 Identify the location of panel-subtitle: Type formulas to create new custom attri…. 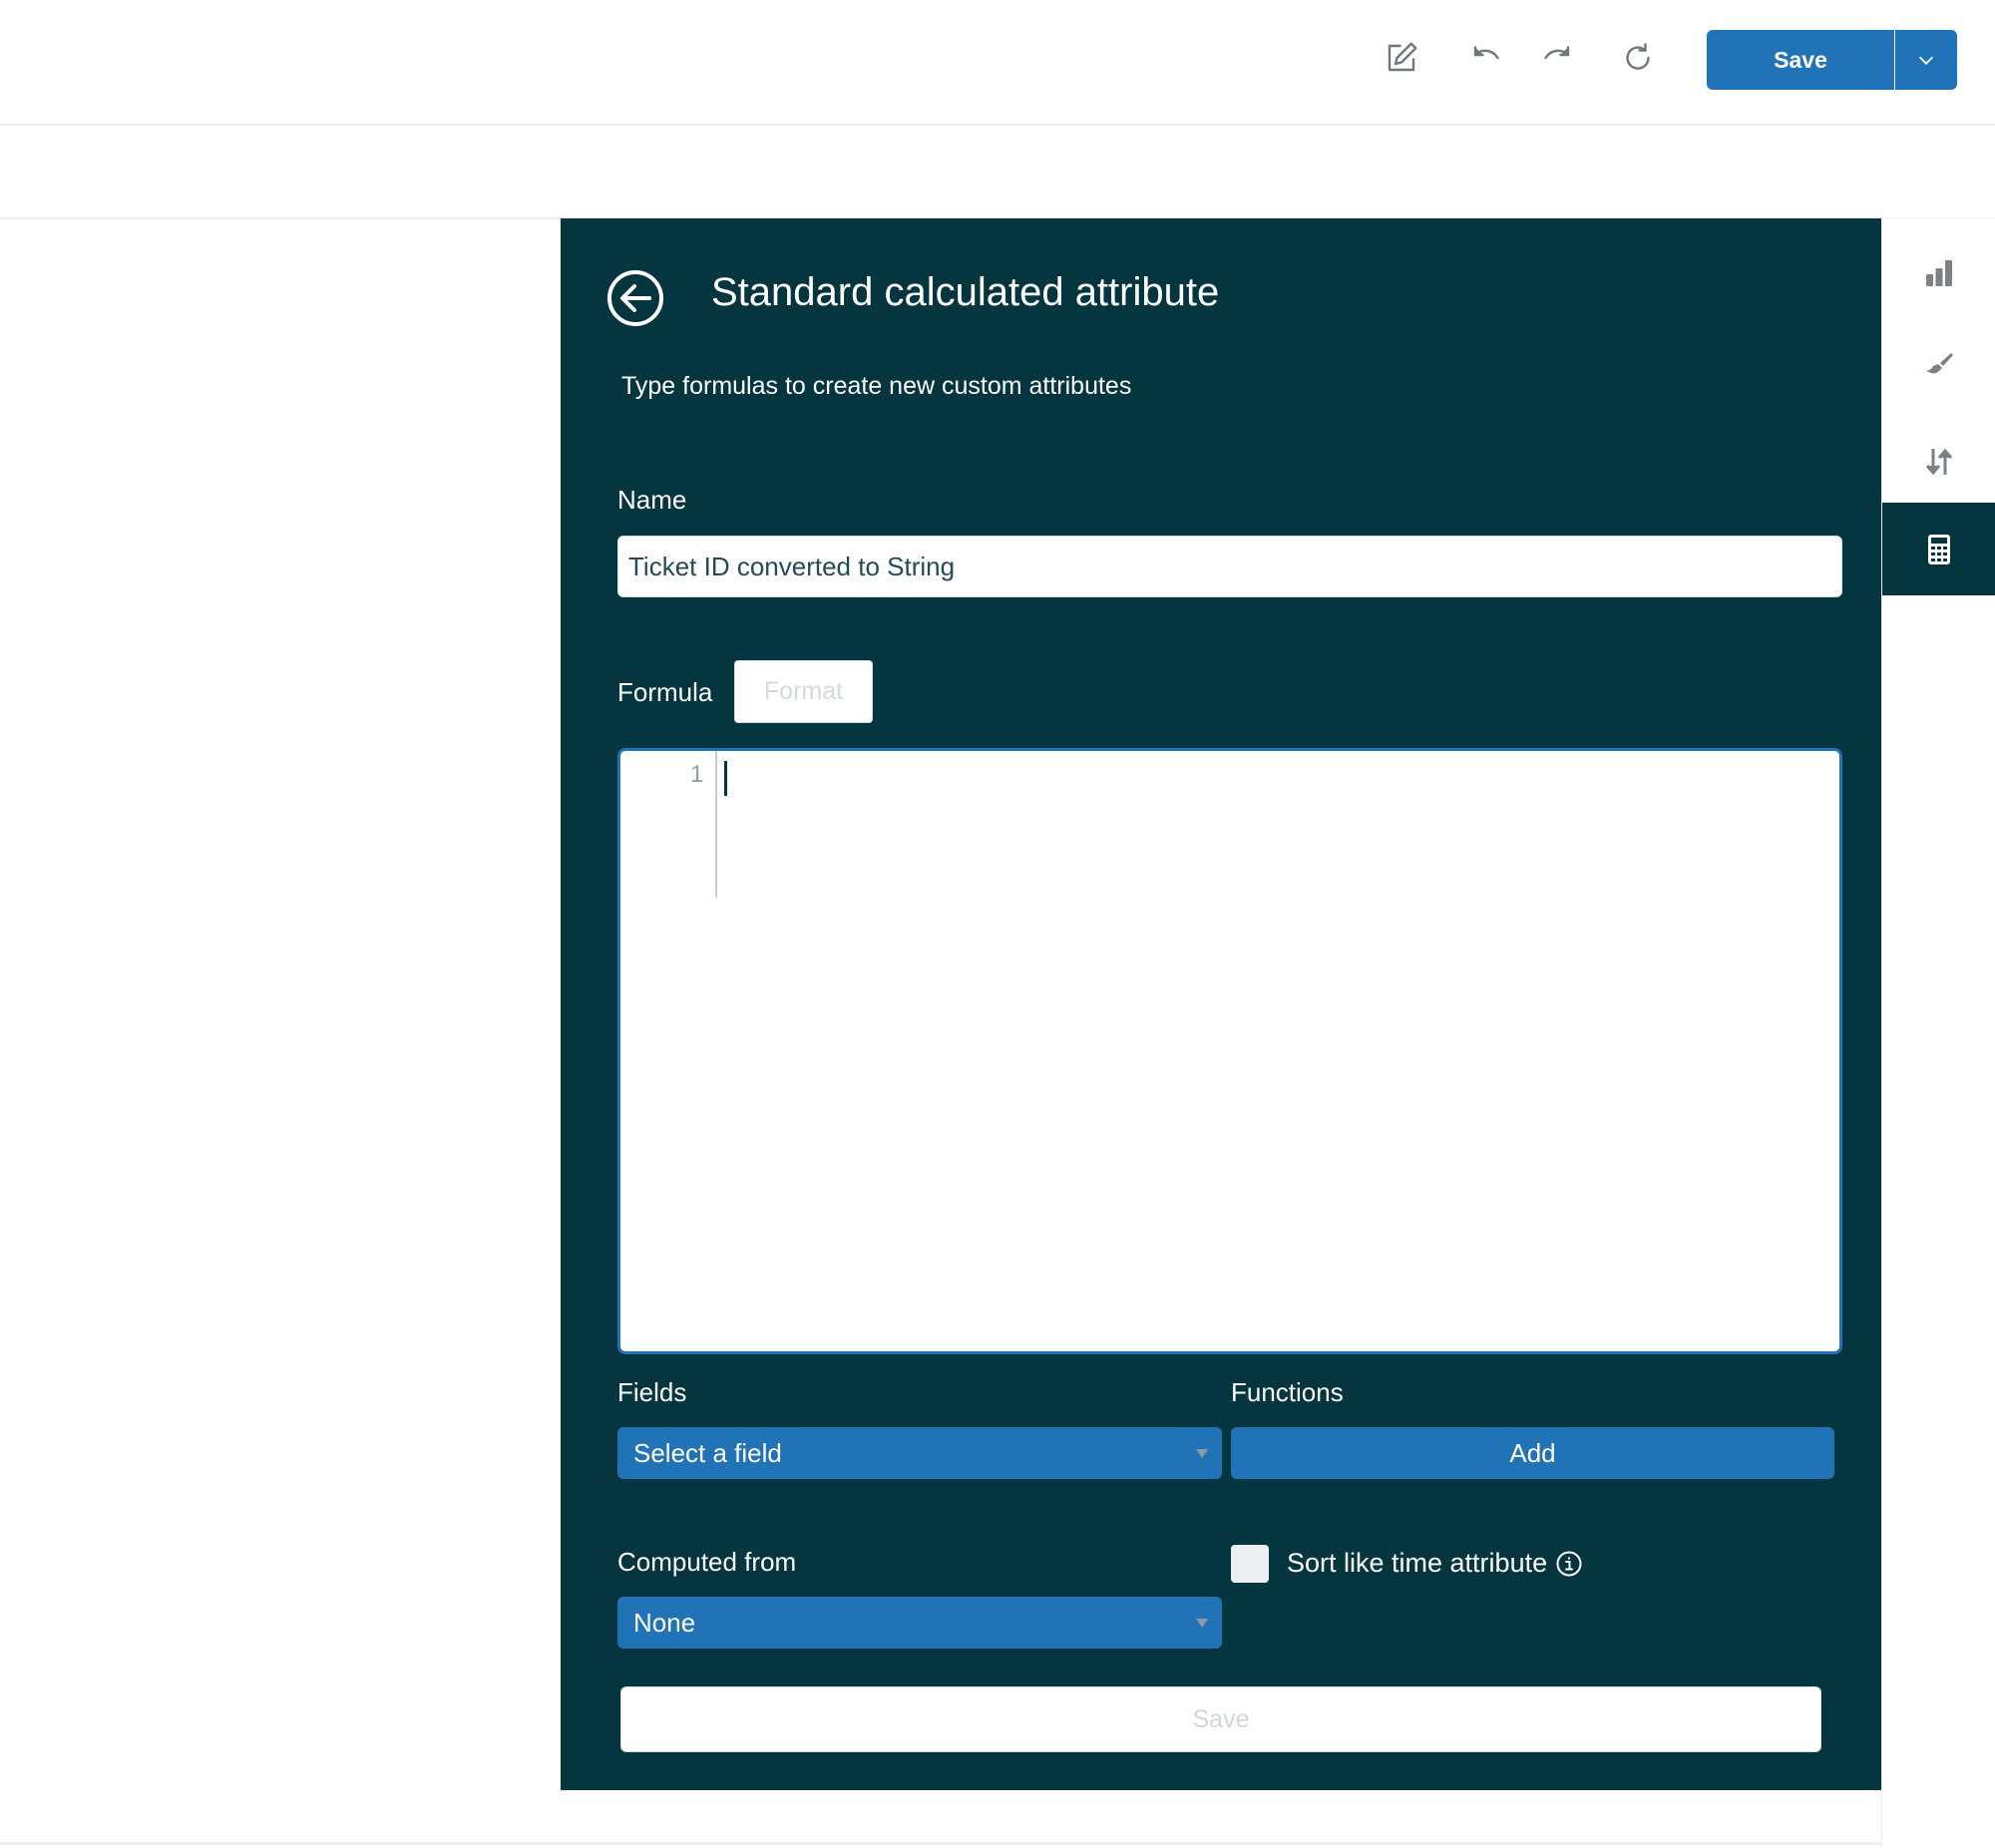
(876, 386).